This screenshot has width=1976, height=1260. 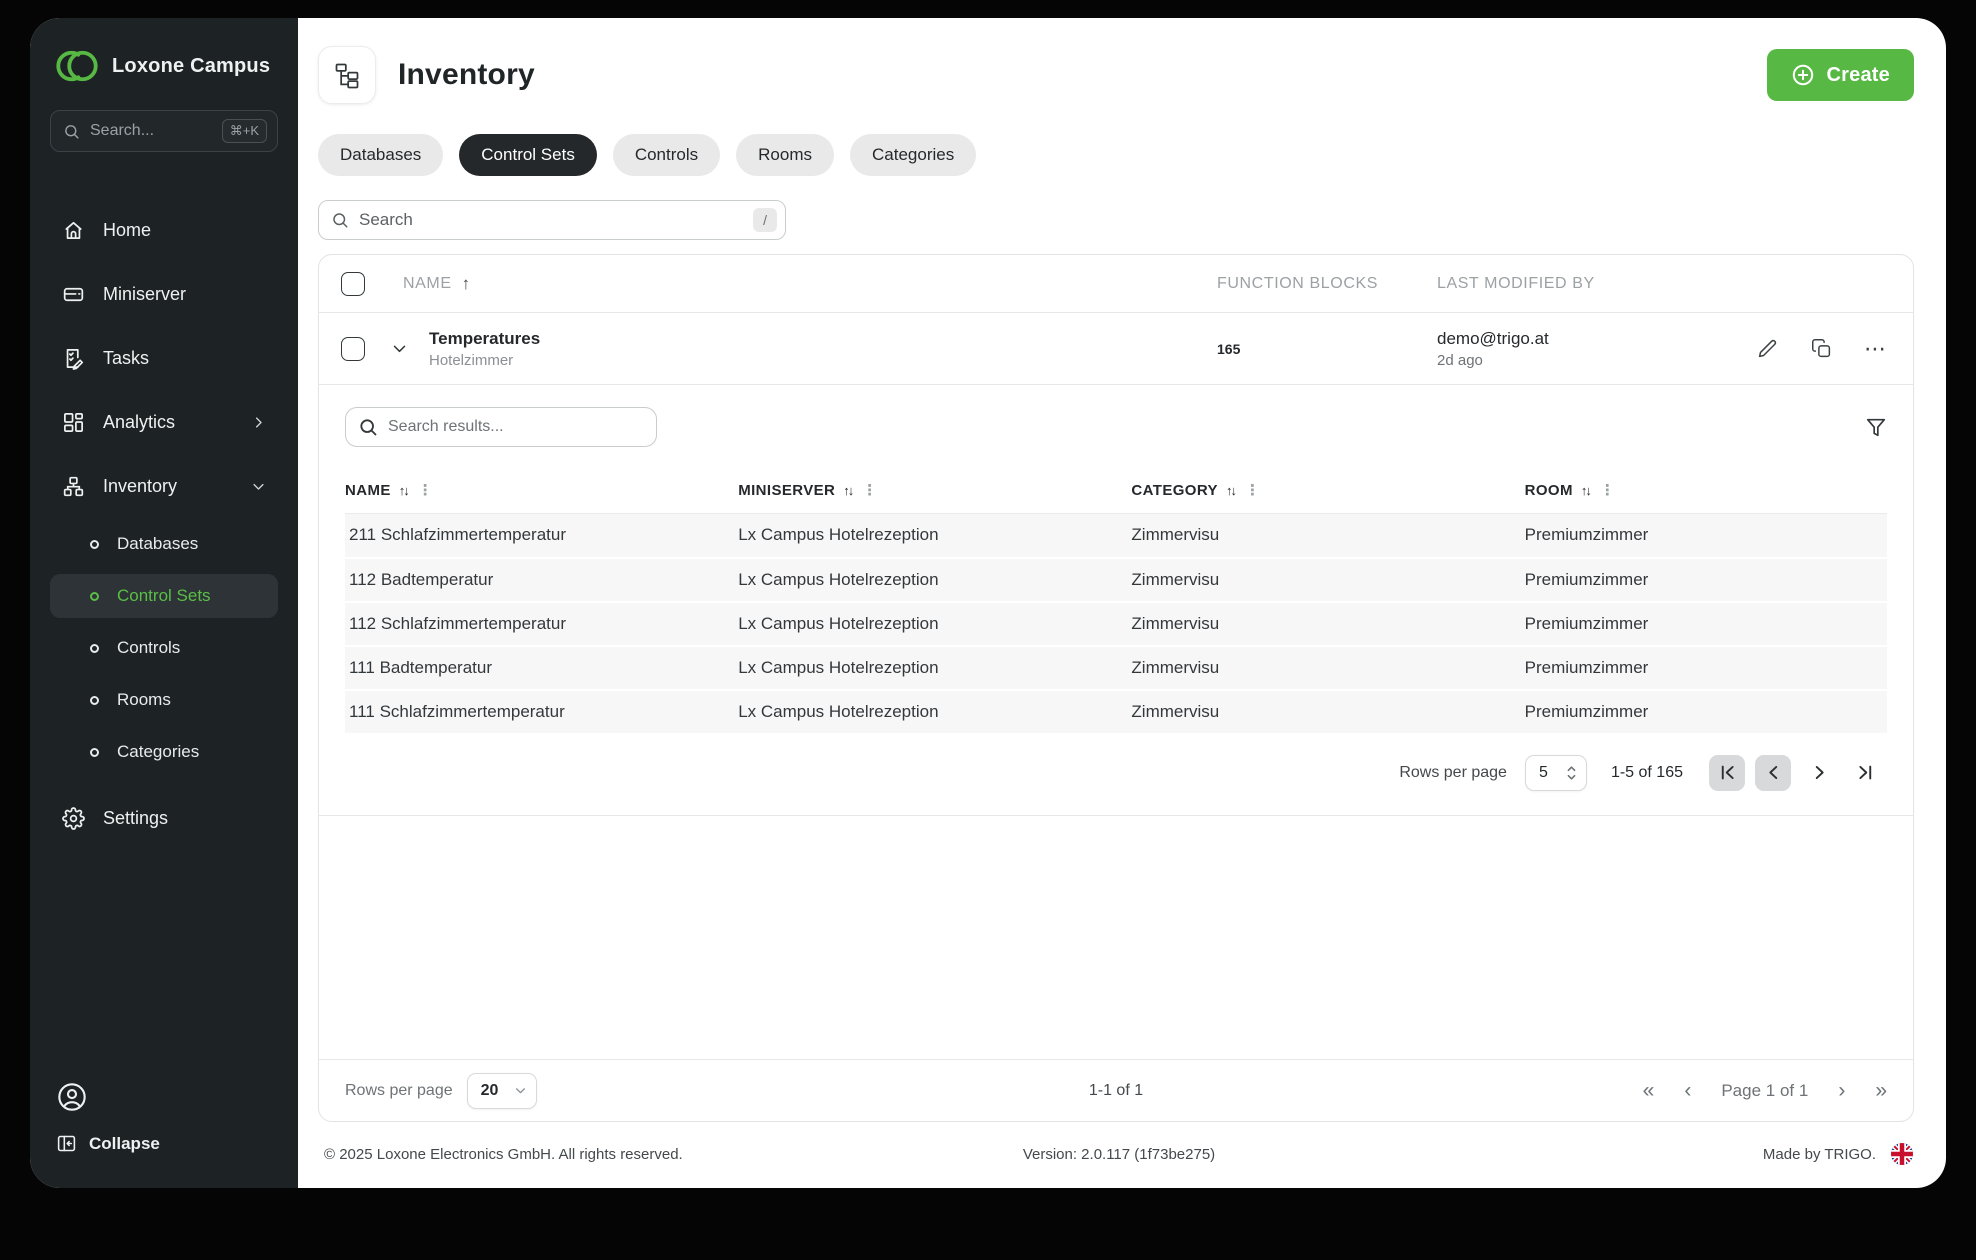 I want to click on pagination-range: 1-1 of 1, so click(x=1116, y=1090).